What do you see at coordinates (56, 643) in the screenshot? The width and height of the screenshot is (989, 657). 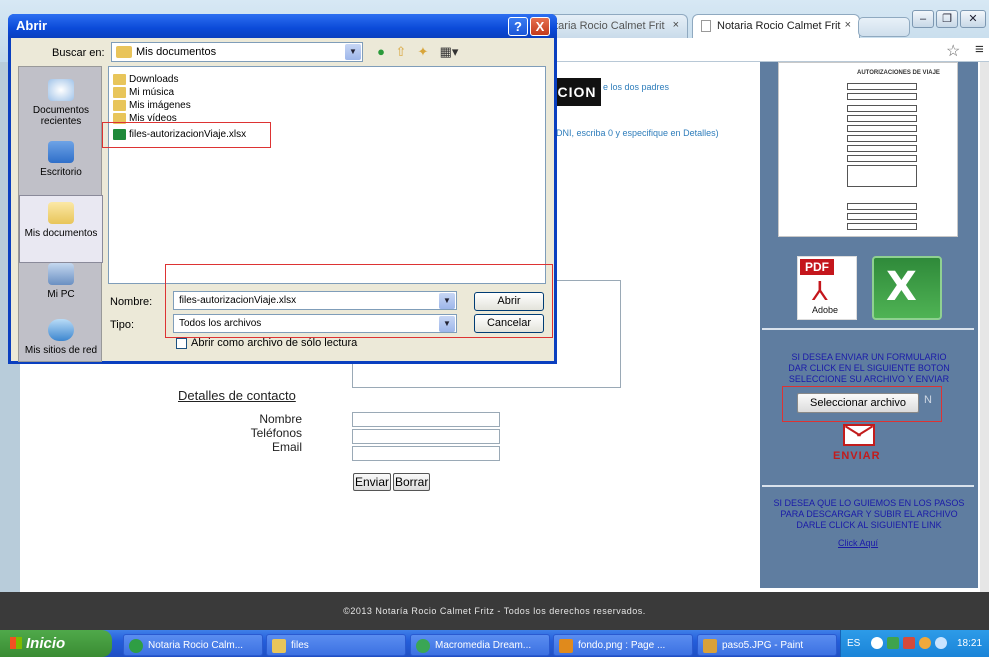 I see `start-button: Inicio` at bounding box center [56, 643].